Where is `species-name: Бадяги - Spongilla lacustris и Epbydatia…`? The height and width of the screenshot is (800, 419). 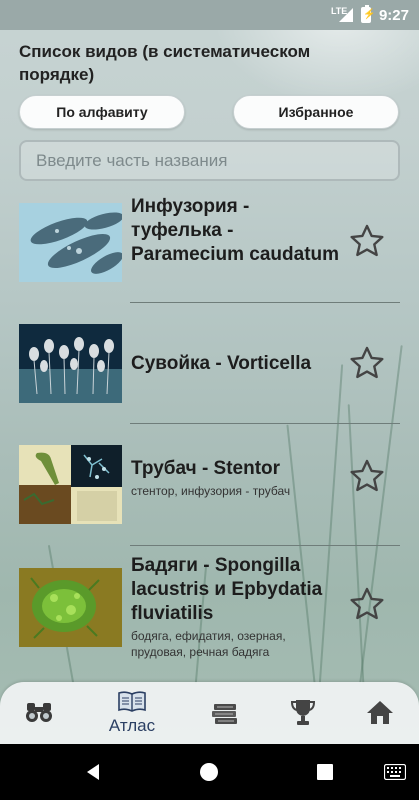
species-name: Бадяги - Spongilla lacustris и Epbydatia… is located at coordinates (227, 589).